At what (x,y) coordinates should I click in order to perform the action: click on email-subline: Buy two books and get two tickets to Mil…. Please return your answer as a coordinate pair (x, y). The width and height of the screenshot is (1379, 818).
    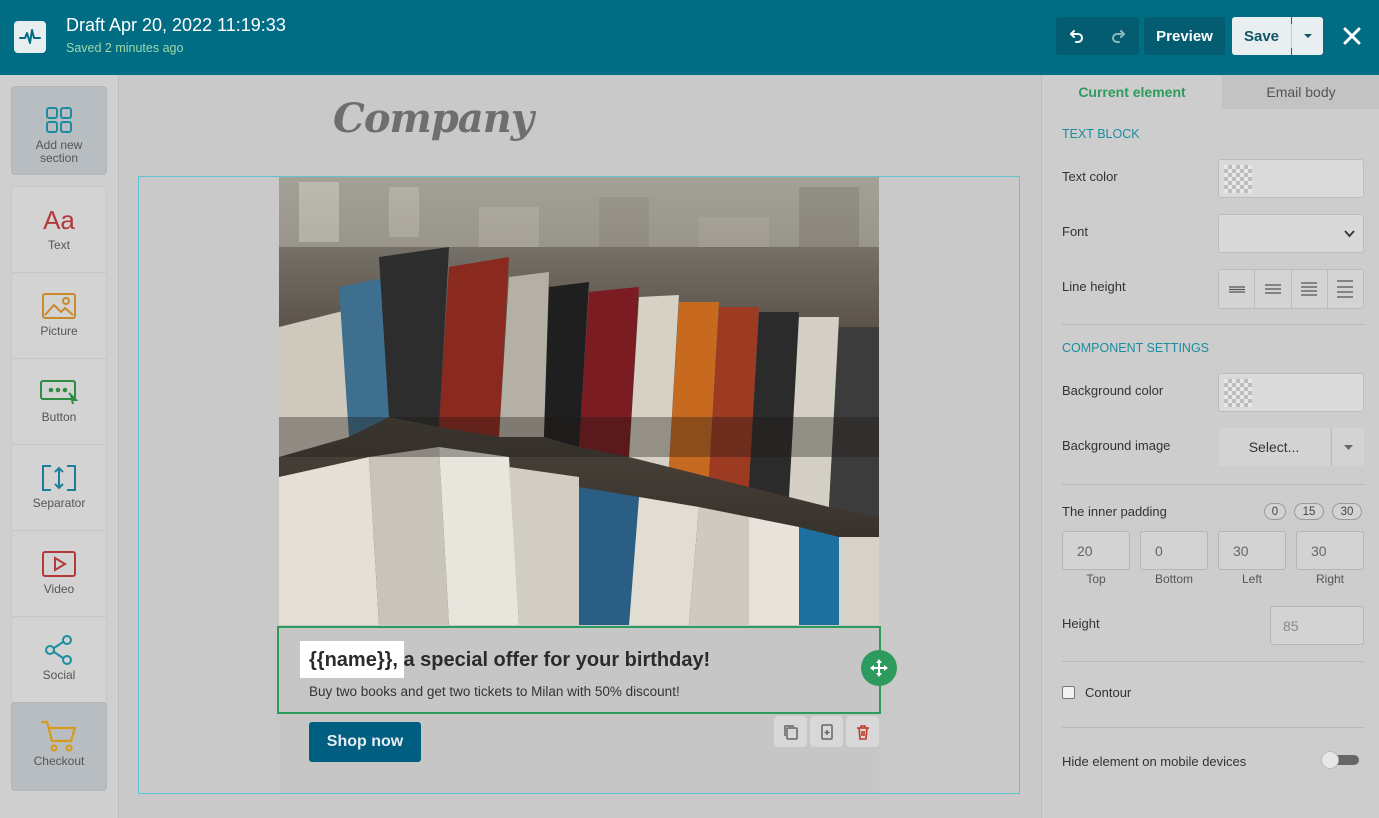
    Looking at the image, I should click on (494, 691).